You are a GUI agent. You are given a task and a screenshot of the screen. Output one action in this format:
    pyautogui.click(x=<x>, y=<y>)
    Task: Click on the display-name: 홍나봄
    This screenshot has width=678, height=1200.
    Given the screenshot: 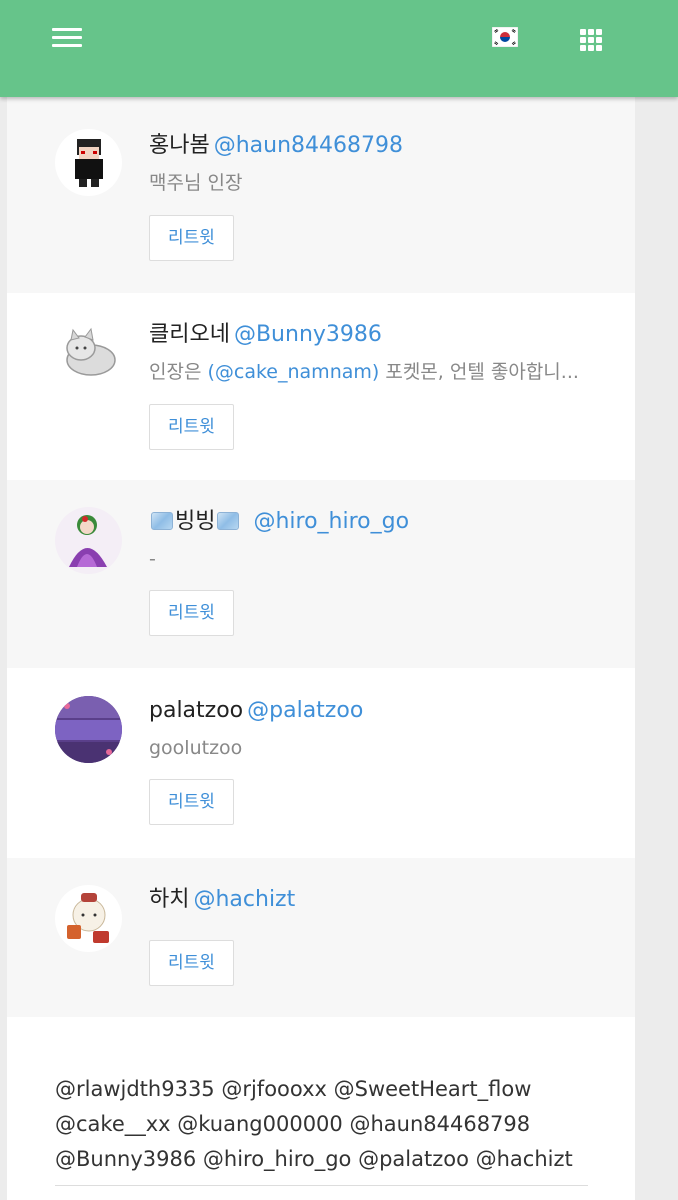 What is the action you would take?
    pyautogui.click(x=179, y=145)
    